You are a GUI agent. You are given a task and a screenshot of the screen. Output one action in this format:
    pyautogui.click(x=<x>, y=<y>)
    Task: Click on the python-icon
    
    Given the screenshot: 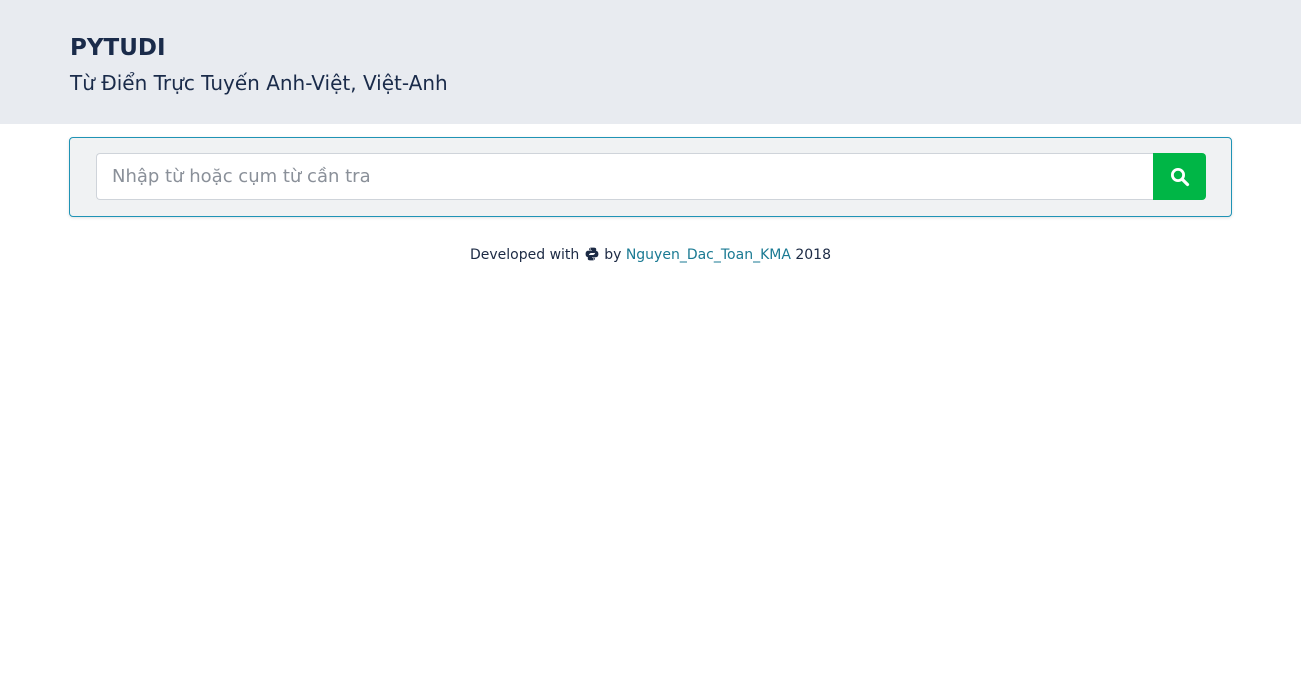 What is the action you would take?
    pyautogui.click(x=592, y=254)
    